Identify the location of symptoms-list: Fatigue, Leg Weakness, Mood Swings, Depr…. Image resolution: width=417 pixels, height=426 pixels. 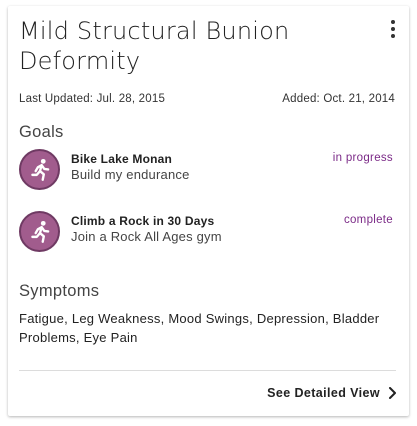
(199, 328).